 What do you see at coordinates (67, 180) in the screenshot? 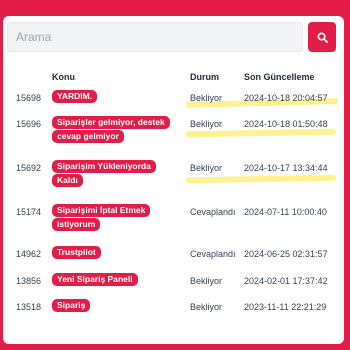
I see `subject-tag: Kaldı` at bounding box center [67, 180].